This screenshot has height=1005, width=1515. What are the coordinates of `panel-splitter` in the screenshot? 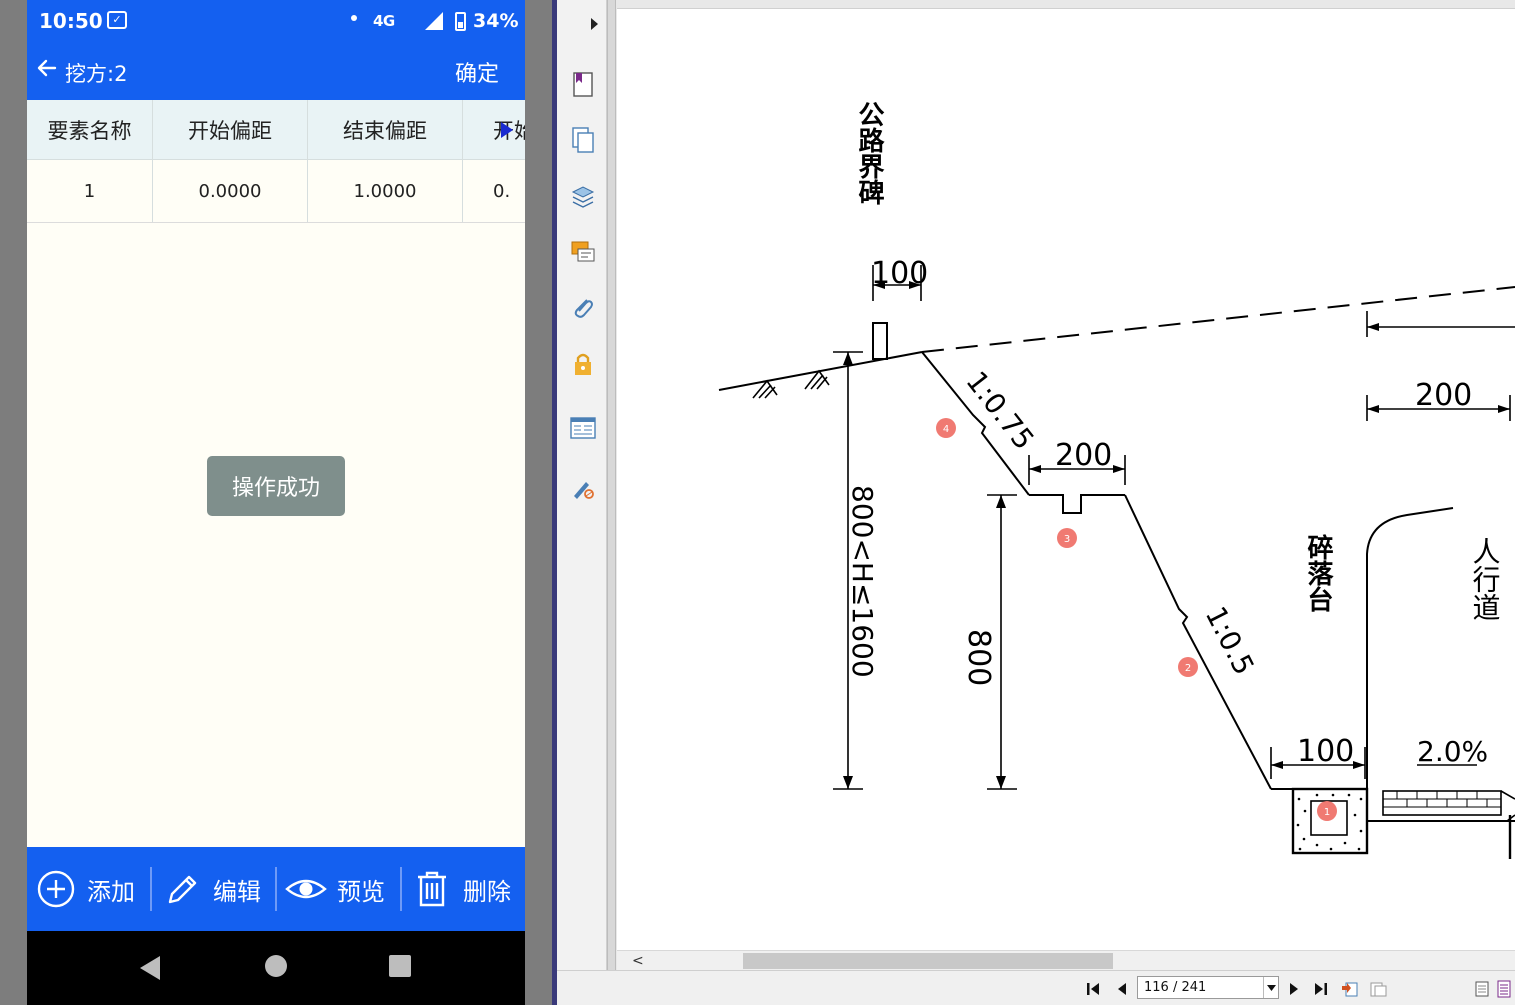 It's located at (611, 485).